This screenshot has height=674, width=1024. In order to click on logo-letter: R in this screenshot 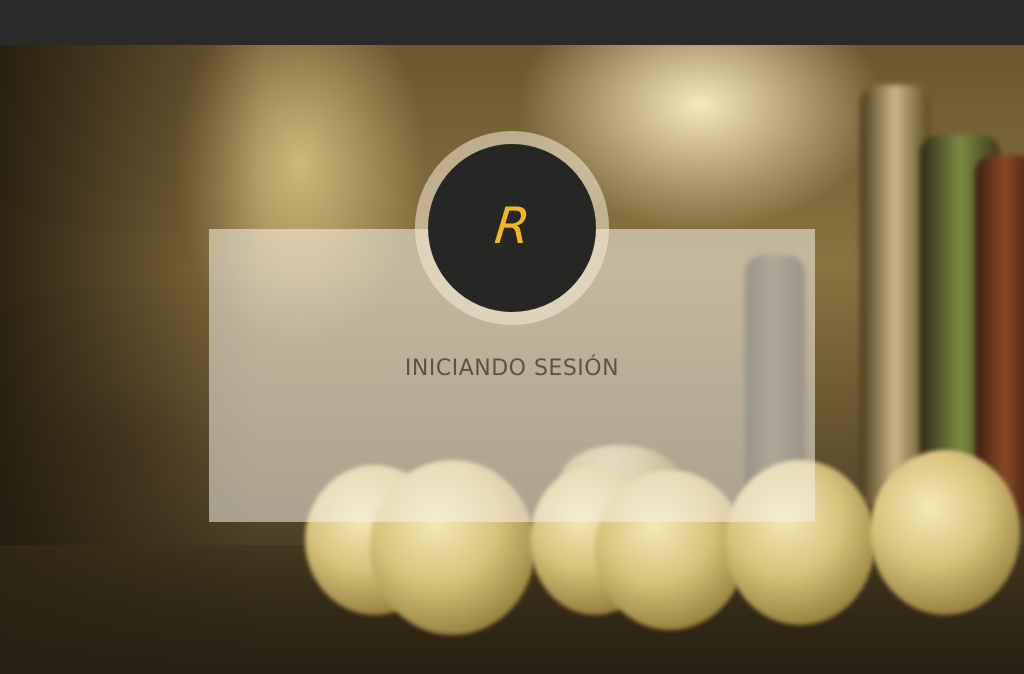, I will do `click(512, 226)`.